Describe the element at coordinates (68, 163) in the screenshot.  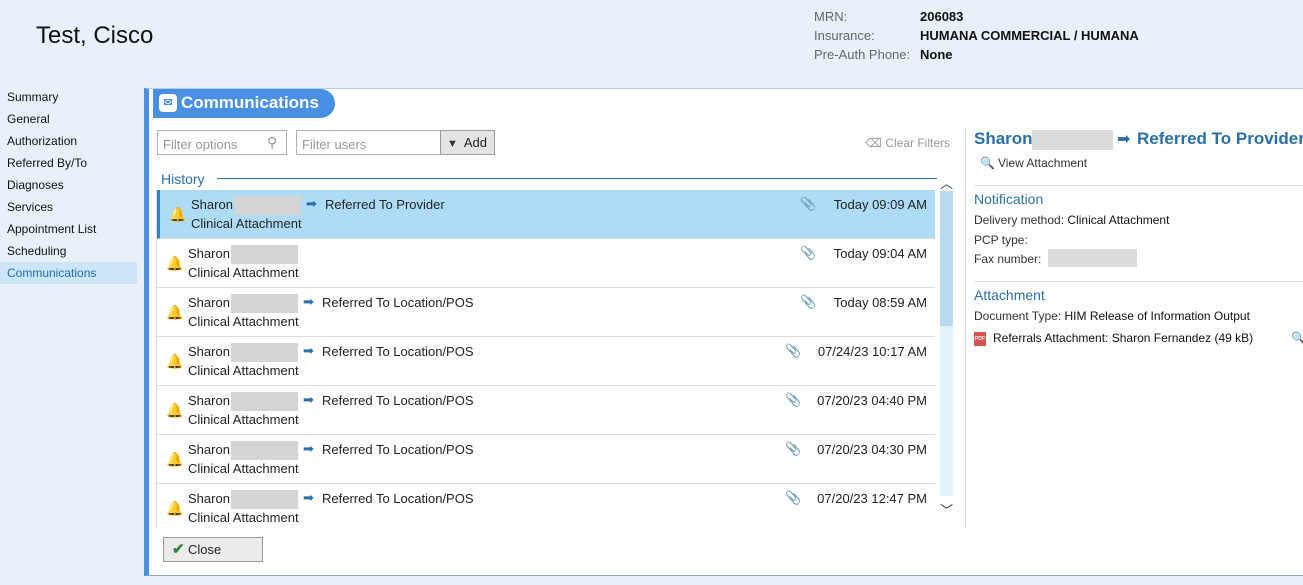
I see `nav-item-referred-by-to: Referred By/To` at that location.